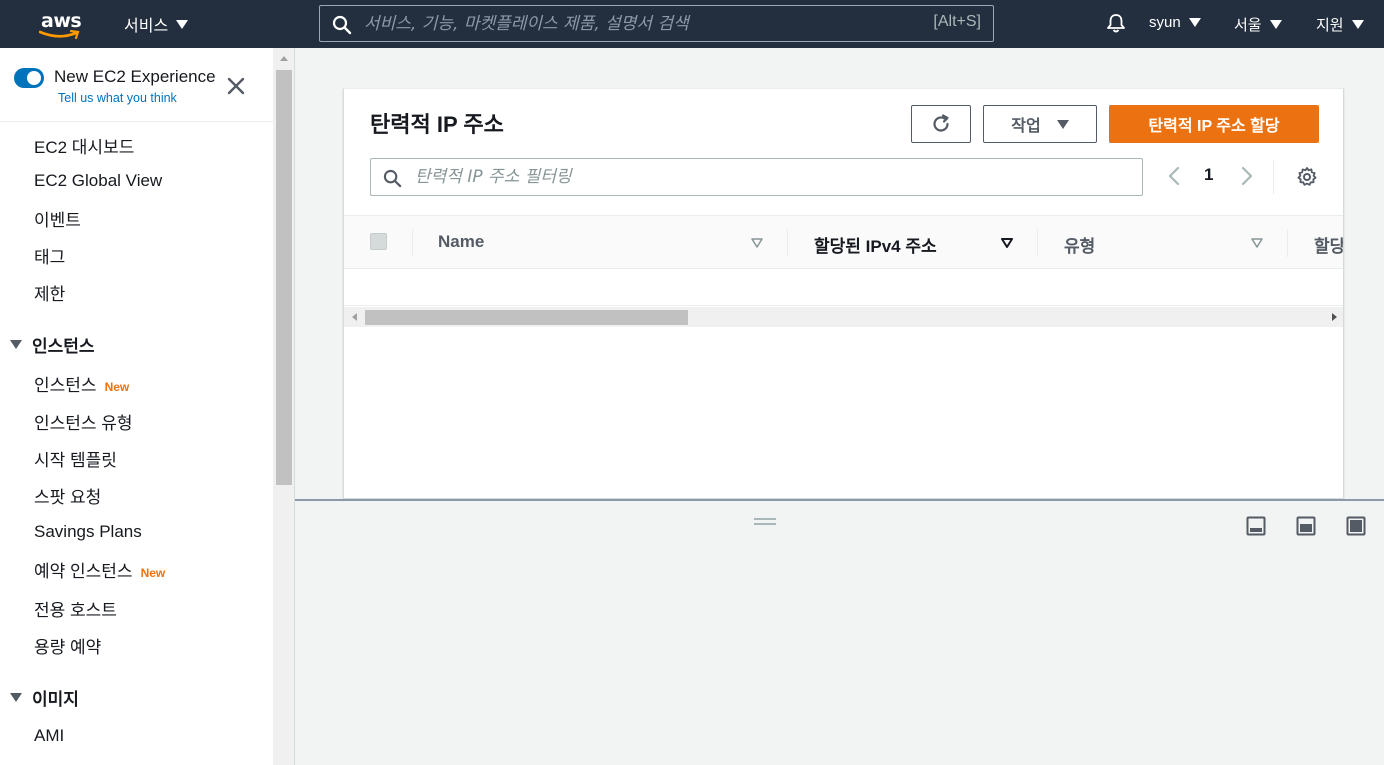 The width and height of the screenshot is (1384, 765). Describe the element at coordinates (1248, 25) in the screenshot. I see `region-label: 서울` at that location.